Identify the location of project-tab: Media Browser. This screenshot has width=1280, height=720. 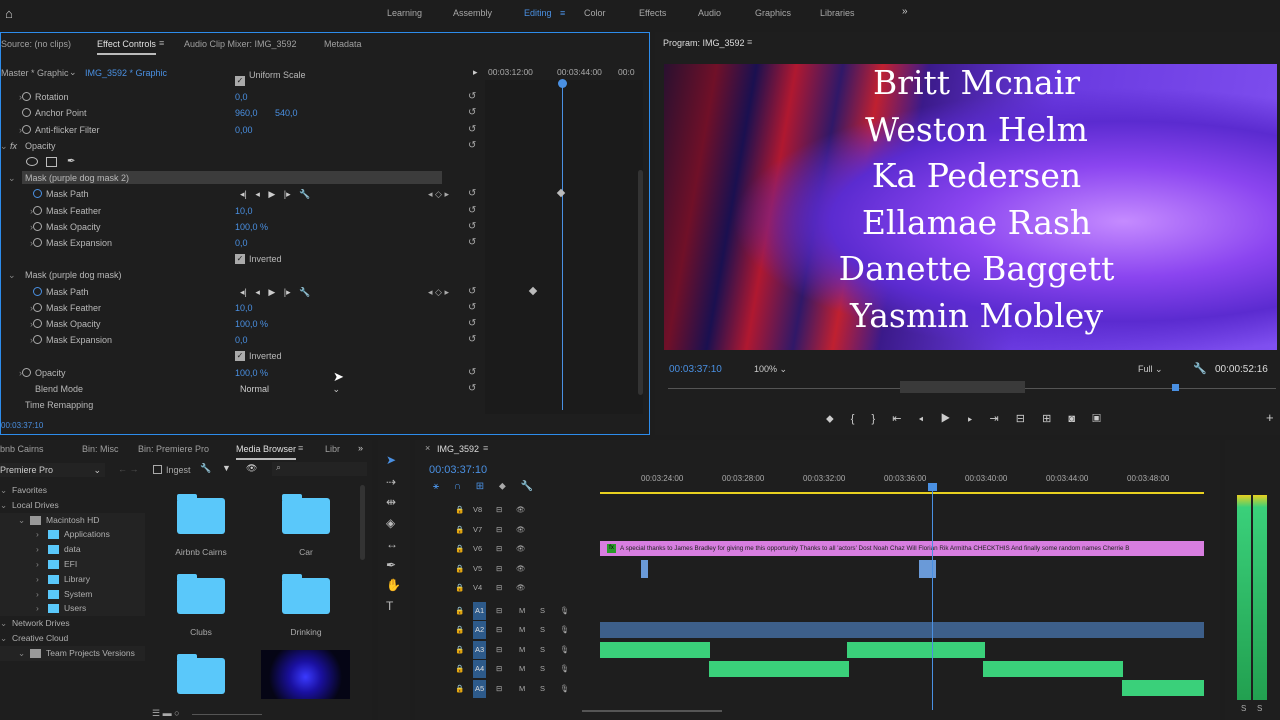
(266, 452).